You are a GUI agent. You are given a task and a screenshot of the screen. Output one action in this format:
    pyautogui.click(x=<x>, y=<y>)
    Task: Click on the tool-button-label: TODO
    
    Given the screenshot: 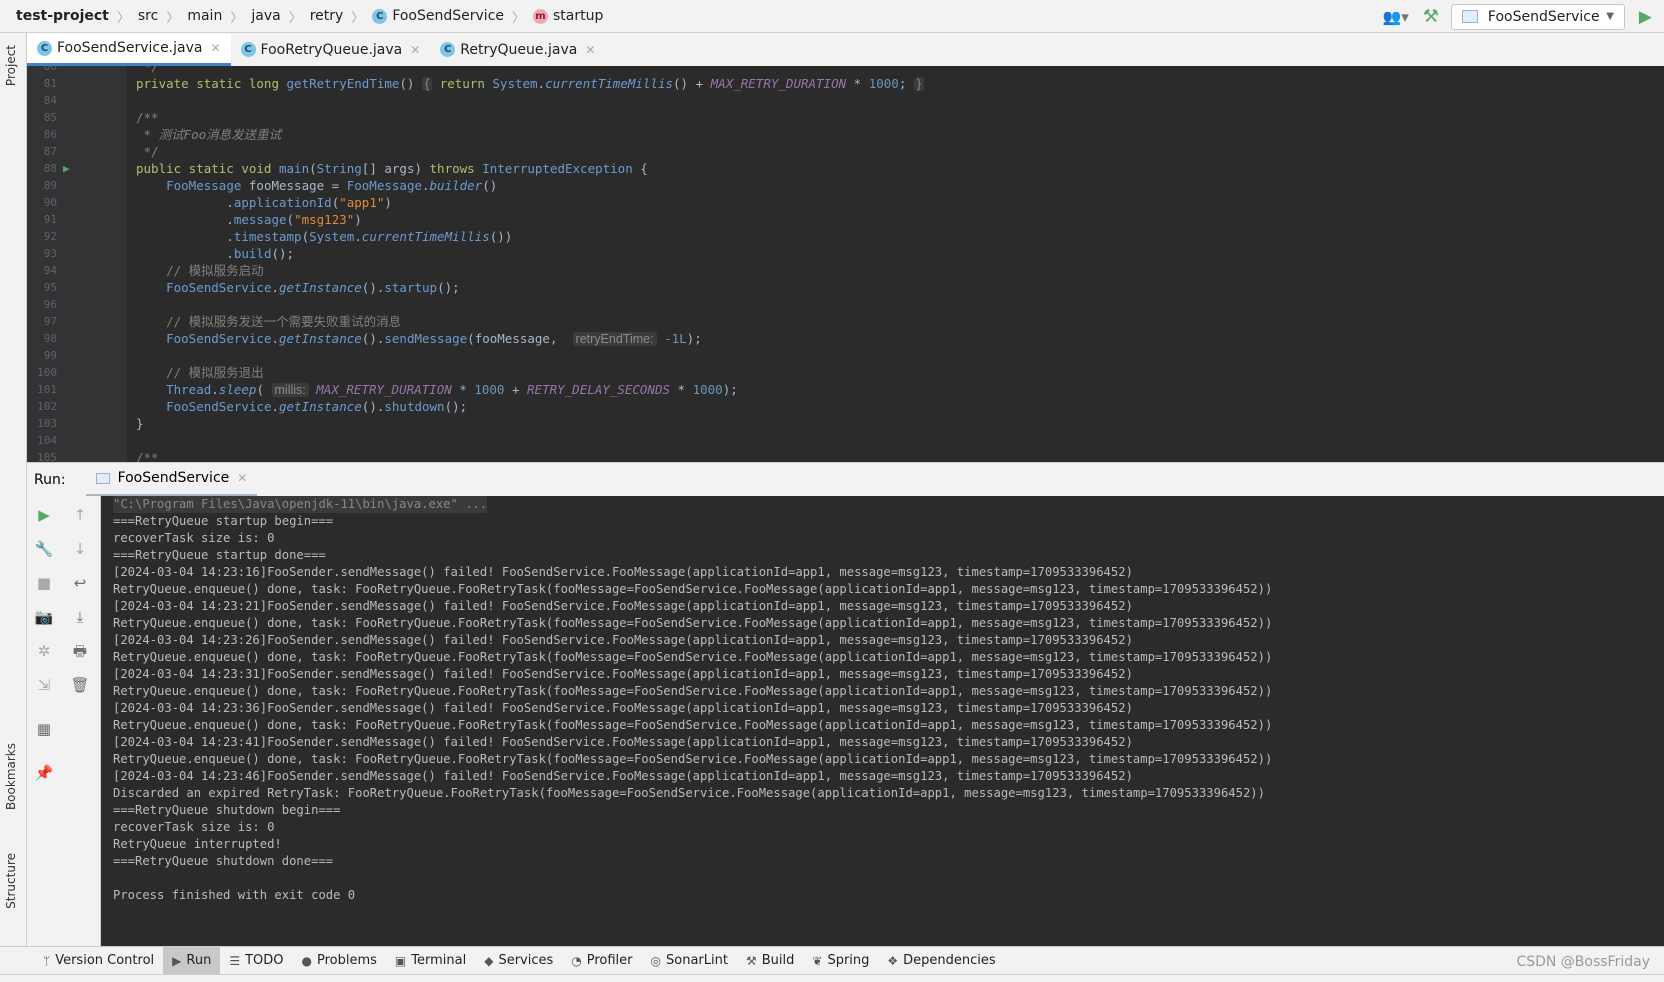 What is the action you would take?
    pyautogui.click(x=264, y=960)
    